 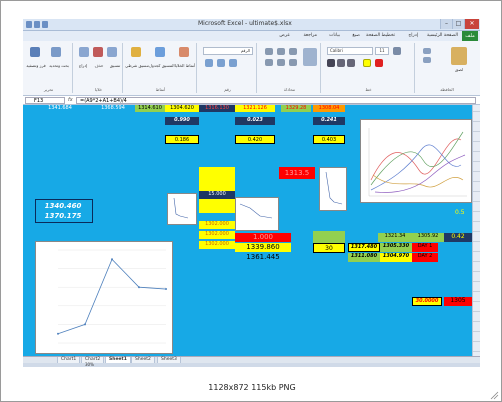 I want to click on copy-icon, so click(x=427, y=60).